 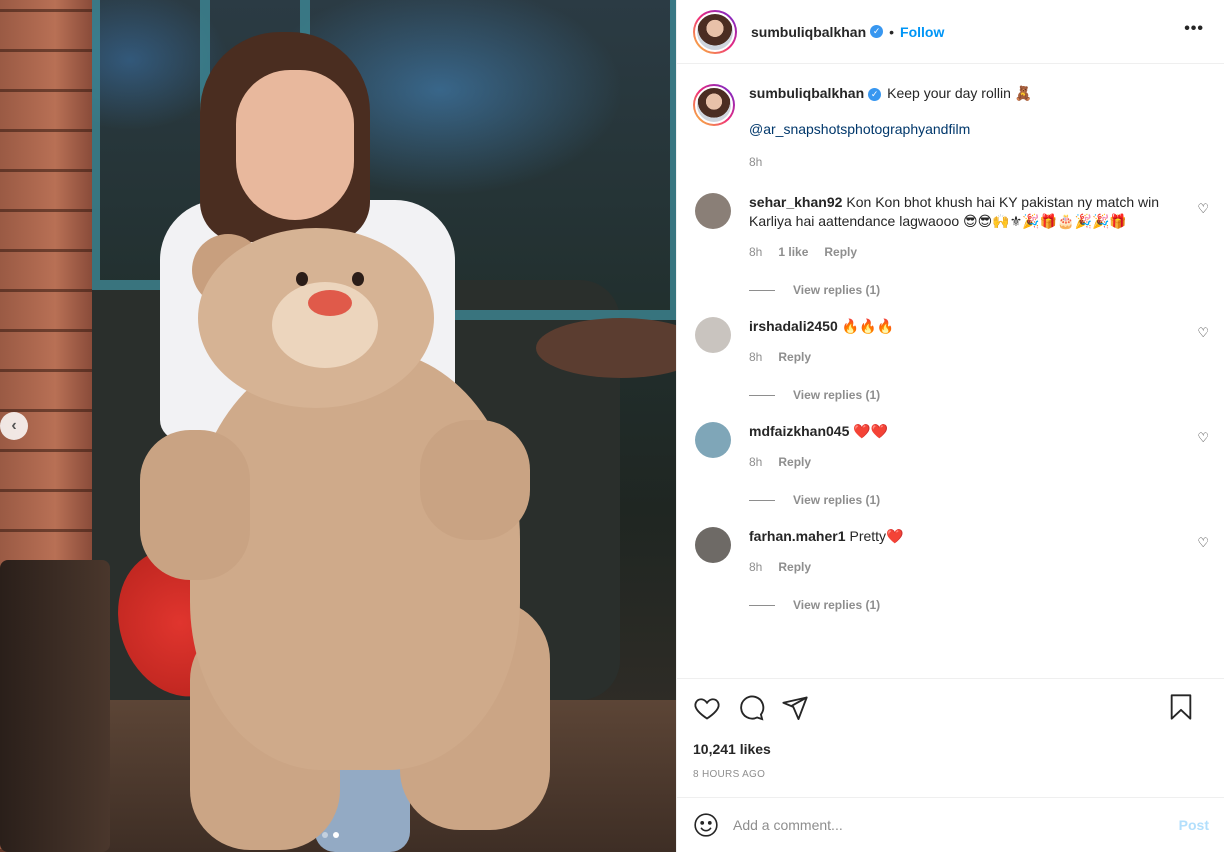 What do you see at coordinates (951, 749) in the screenshot?
I see `likes-count: 10,241 likes` at bounding box center [951, 749].